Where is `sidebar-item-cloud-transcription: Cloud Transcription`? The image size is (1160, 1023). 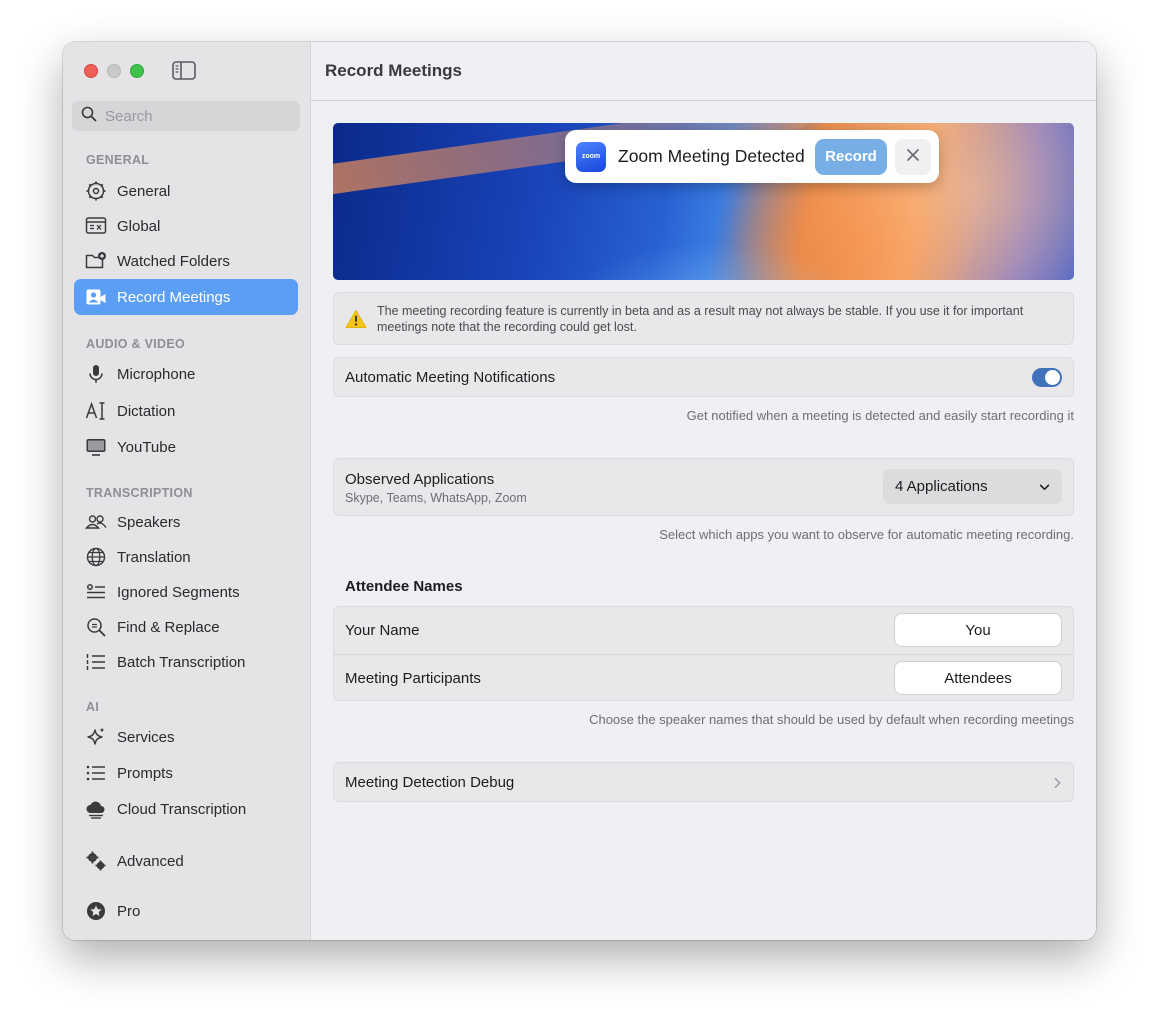 sidebar-item-cloud-transcription: Cloud Transcription is located at coordinates (186, 809).